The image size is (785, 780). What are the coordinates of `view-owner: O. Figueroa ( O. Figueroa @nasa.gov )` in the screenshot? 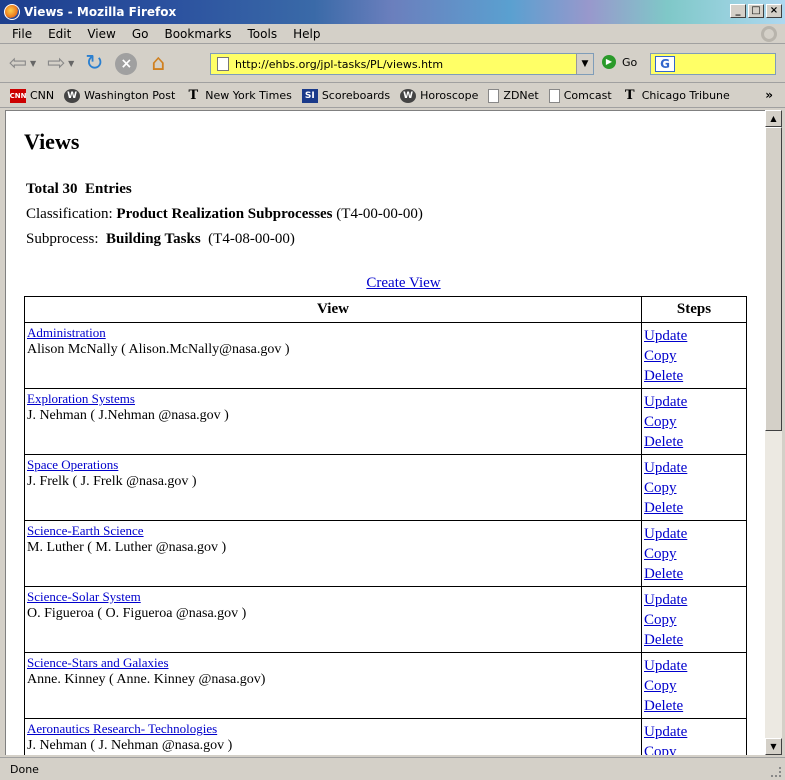 It's located at (137, 613).